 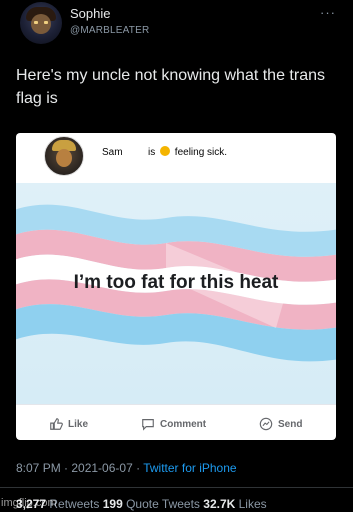 I want to click on status-prefix: is, so click(x=152, y=152).